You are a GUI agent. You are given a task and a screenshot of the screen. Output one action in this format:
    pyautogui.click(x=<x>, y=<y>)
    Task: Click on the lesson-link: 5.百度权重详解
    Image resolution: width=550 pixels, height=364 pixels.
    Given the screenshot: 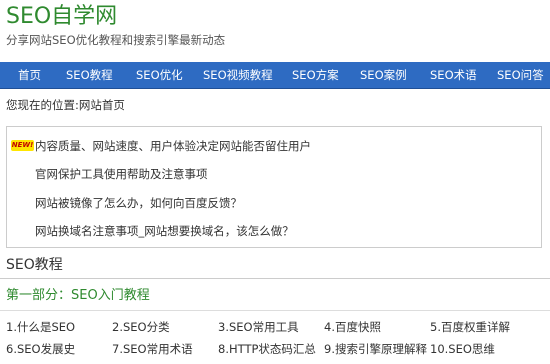 What is the action you would take?
    pyautogui.click(x=470, y=327)
    